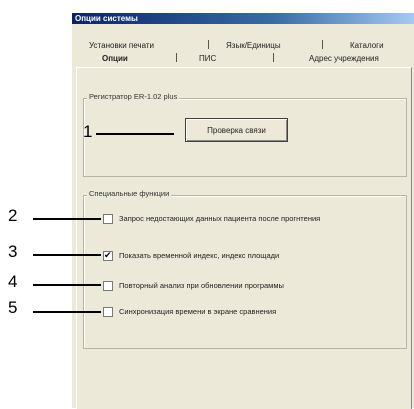 The height and width of the screenshot is (409, 414). Describe the element at coordinates (13, 307) in the screenshot. I see `callout-number-5: 5` at that location.